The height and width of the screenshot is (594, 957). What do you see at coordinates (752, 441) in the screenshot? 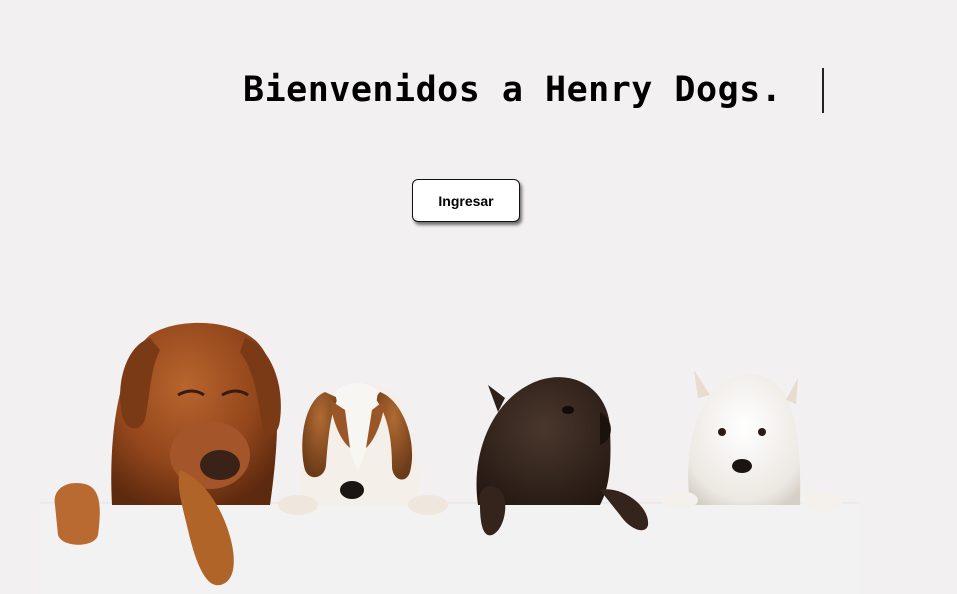
I see `westie-dog` at bounding box center [752, 441].